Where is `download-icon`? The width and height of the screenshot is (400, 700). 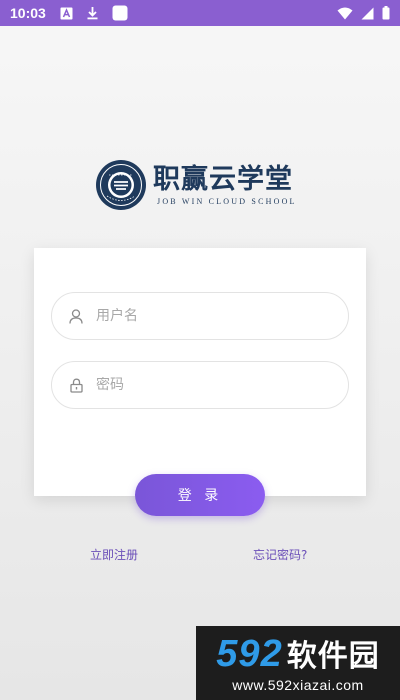 download-icon is located at coordinates (93, 13).